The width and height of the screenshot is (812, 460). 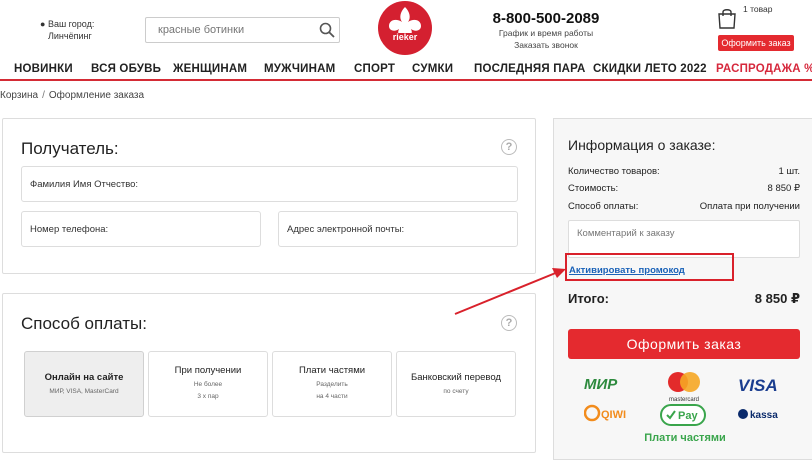 What do you see at coordinates (684, 387) in the screenshot?
I see `mastercard-logo-icon: mastercard` at bounding box center [684, 387].